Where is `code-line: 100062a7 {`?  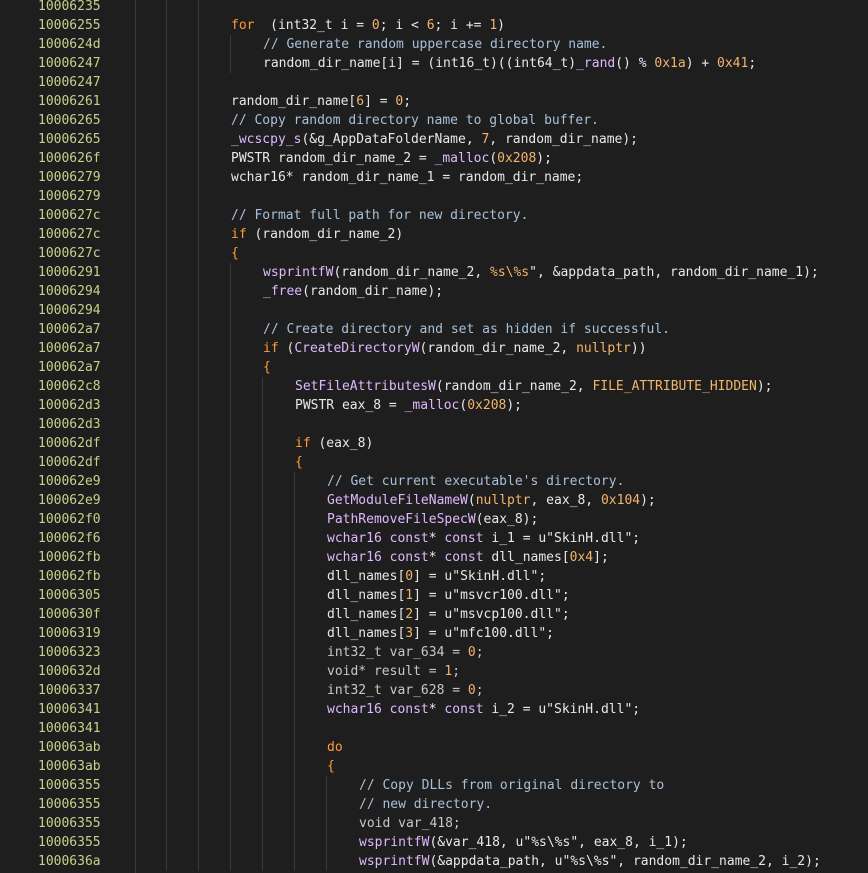 code-line: 100062a7 { is located at coordinates (434, 367).